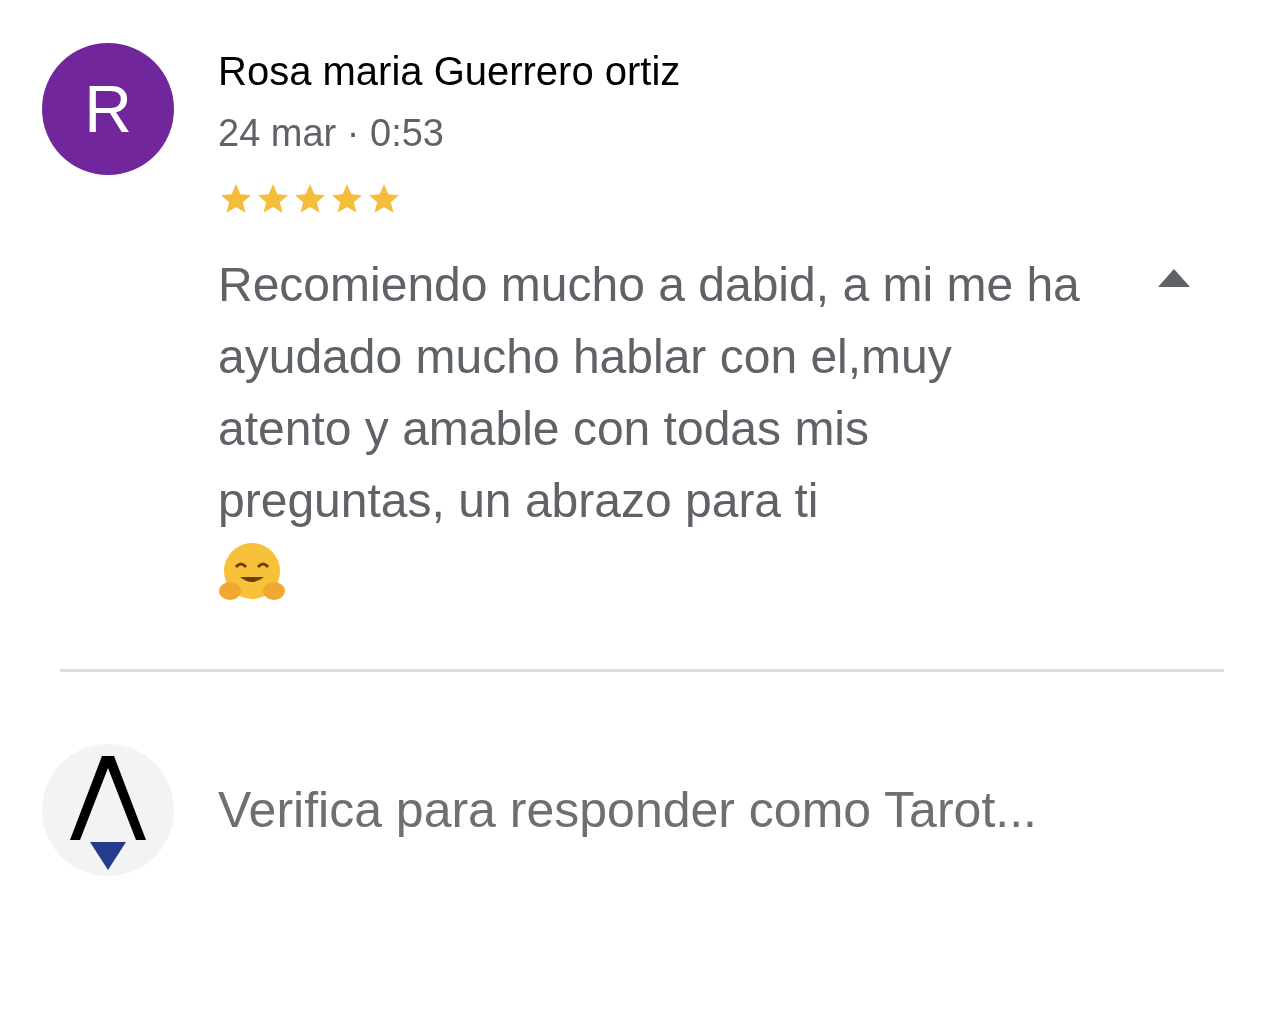 This screenshot has height=1036, width=1284. Describe the element at coordinates (450, 71) in the screenshot. I see `author-name: Rosa maria Guerrero ortiz` at that location.